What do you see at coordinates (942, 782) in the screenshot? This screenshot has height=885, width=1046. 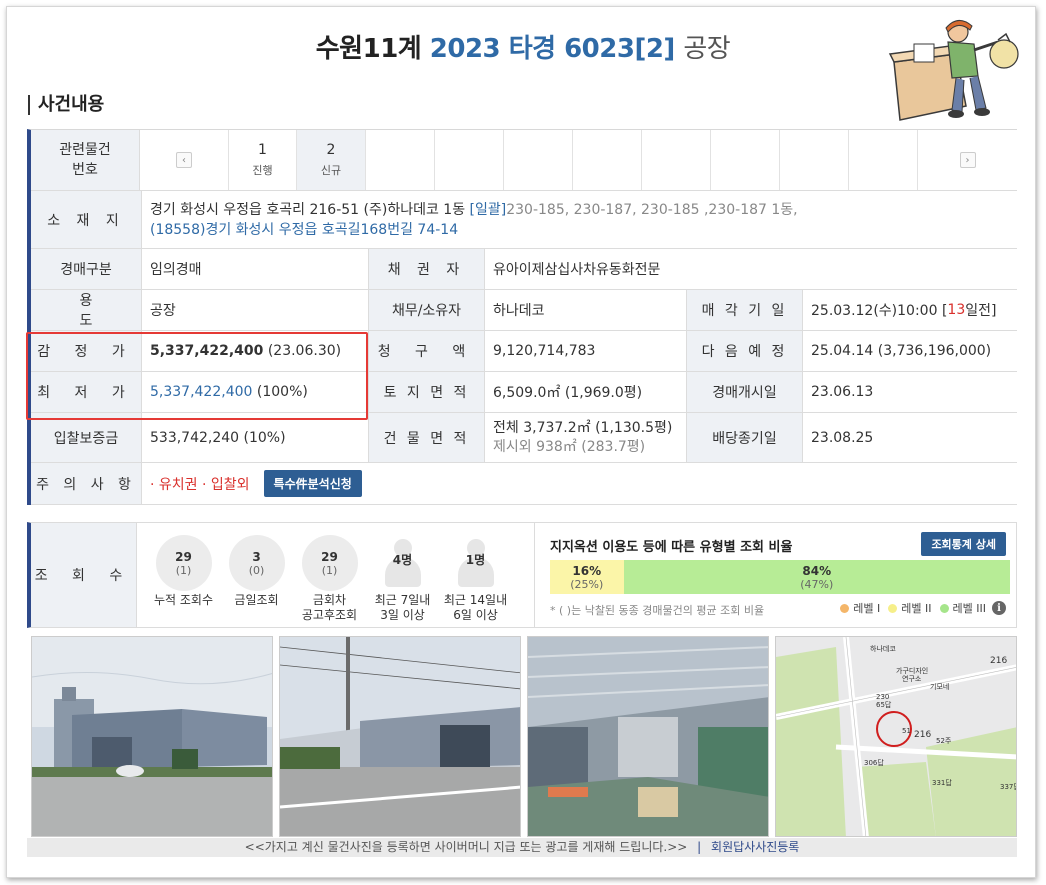 I see `map-label: 331답` at bounding box center [942, 782].